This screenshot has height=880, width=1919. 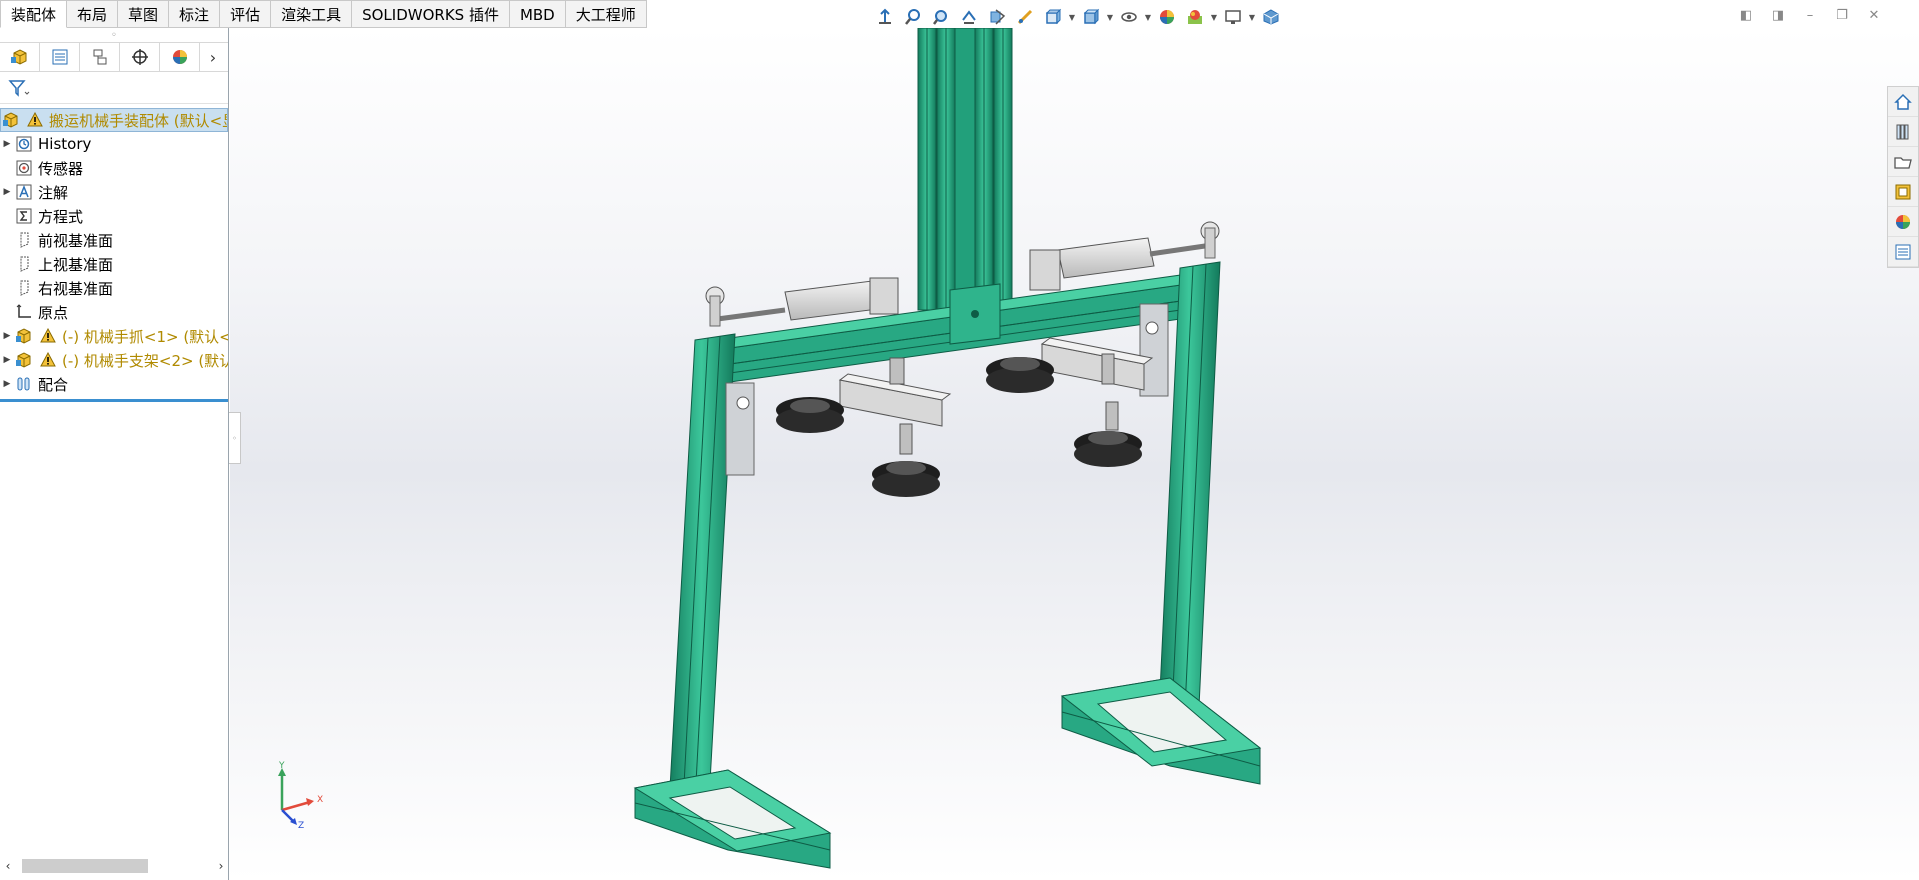 I want to click on zoom-area-icon, so click(x=941, y=17).